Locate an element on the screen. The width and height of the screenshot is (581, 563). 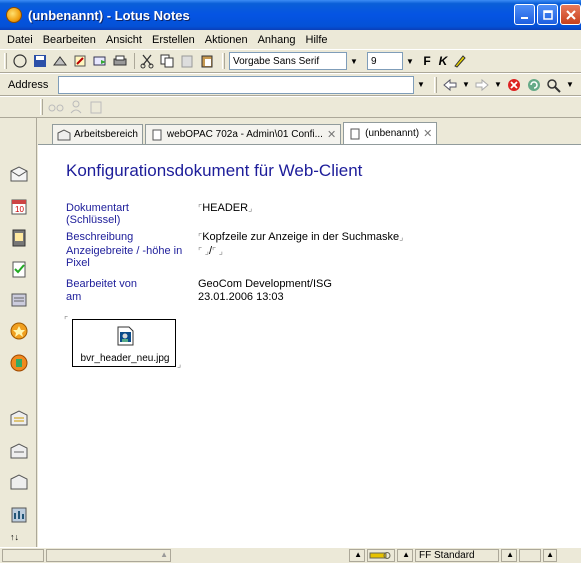
secondary-toolbar is located at coordinates (290, 107).